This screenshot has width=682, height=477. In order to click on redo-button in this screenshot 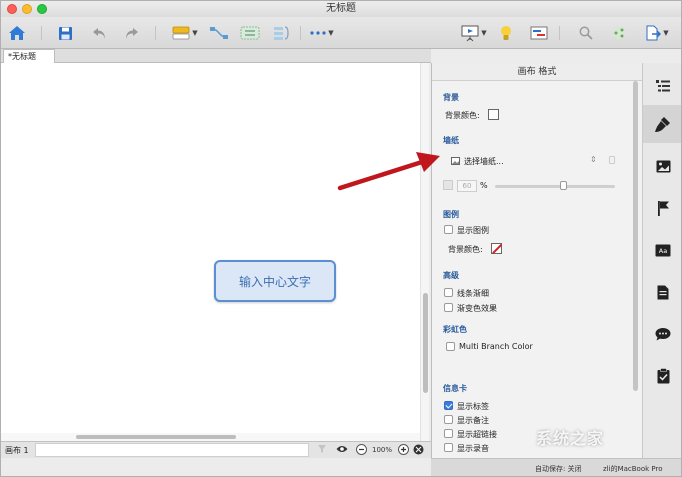, I will do `click(131, 33)`.